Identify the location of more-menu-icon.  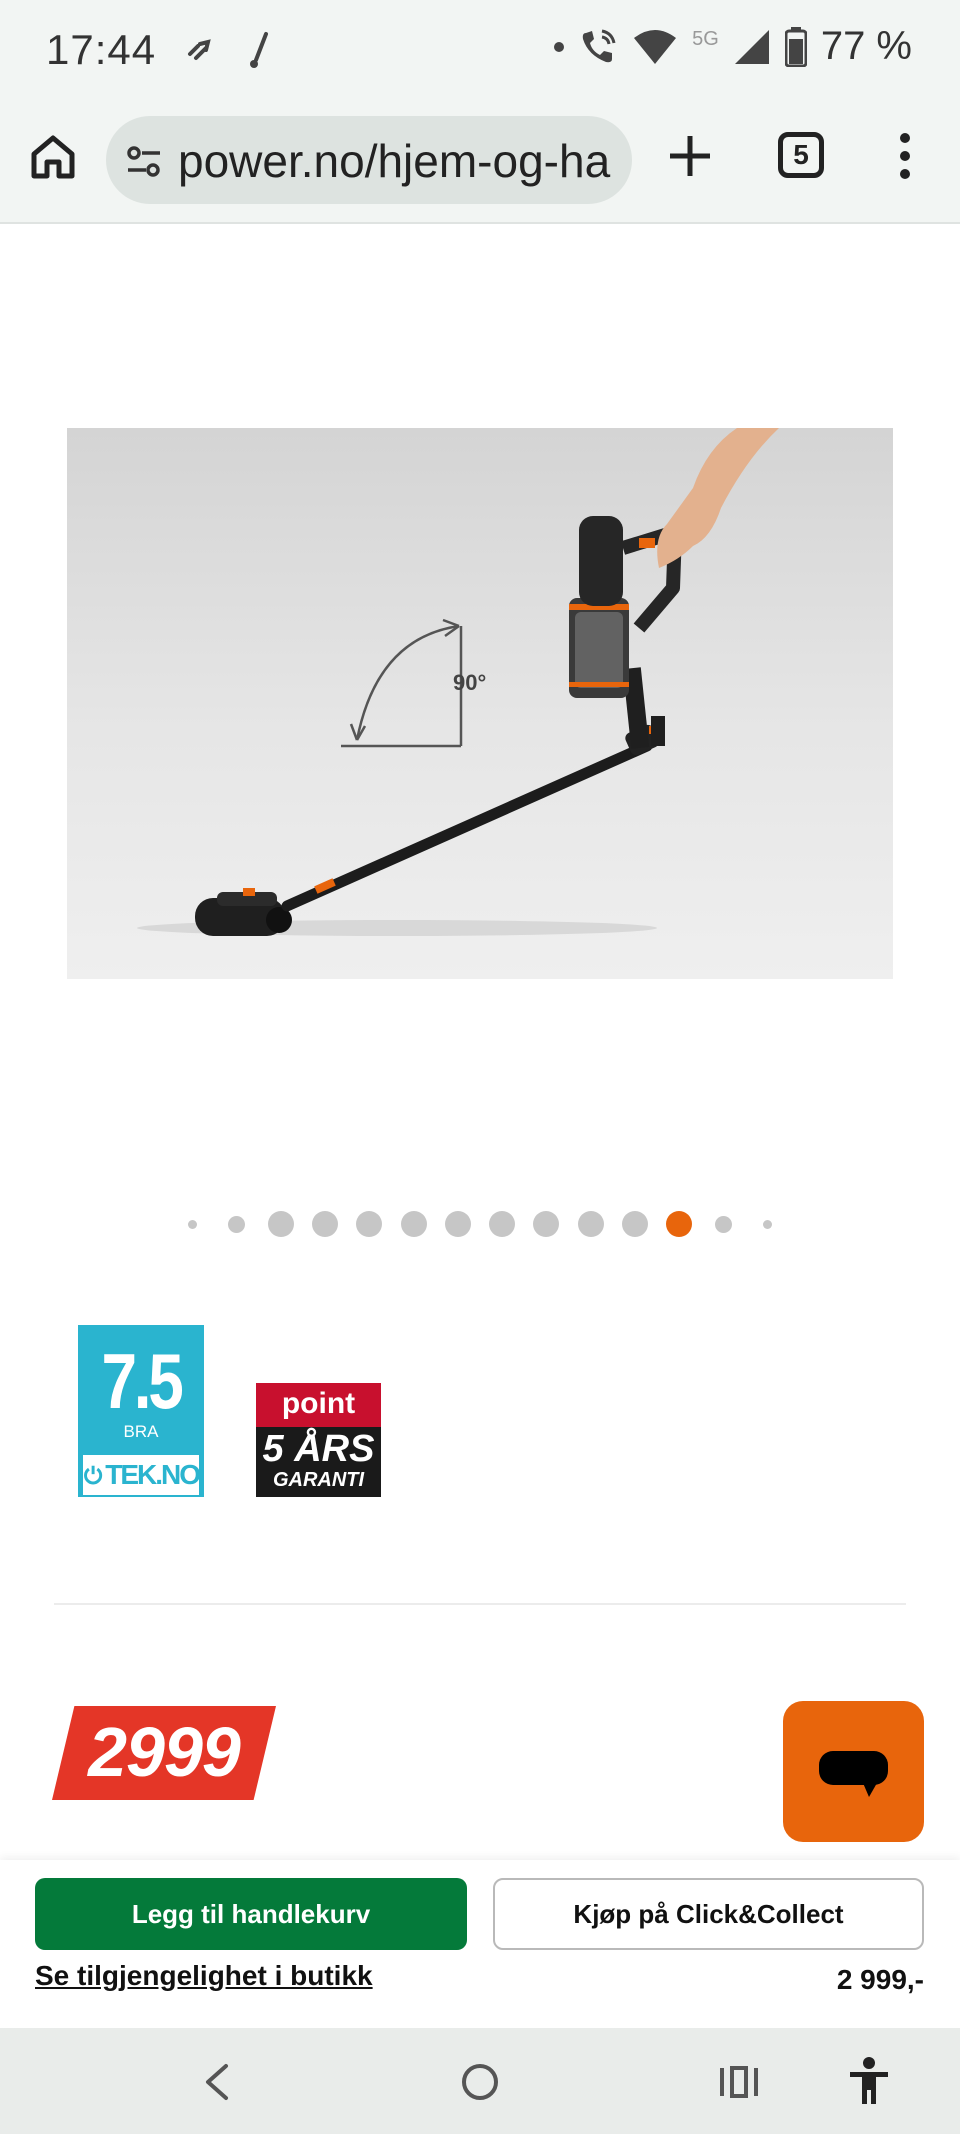
(905, 156).